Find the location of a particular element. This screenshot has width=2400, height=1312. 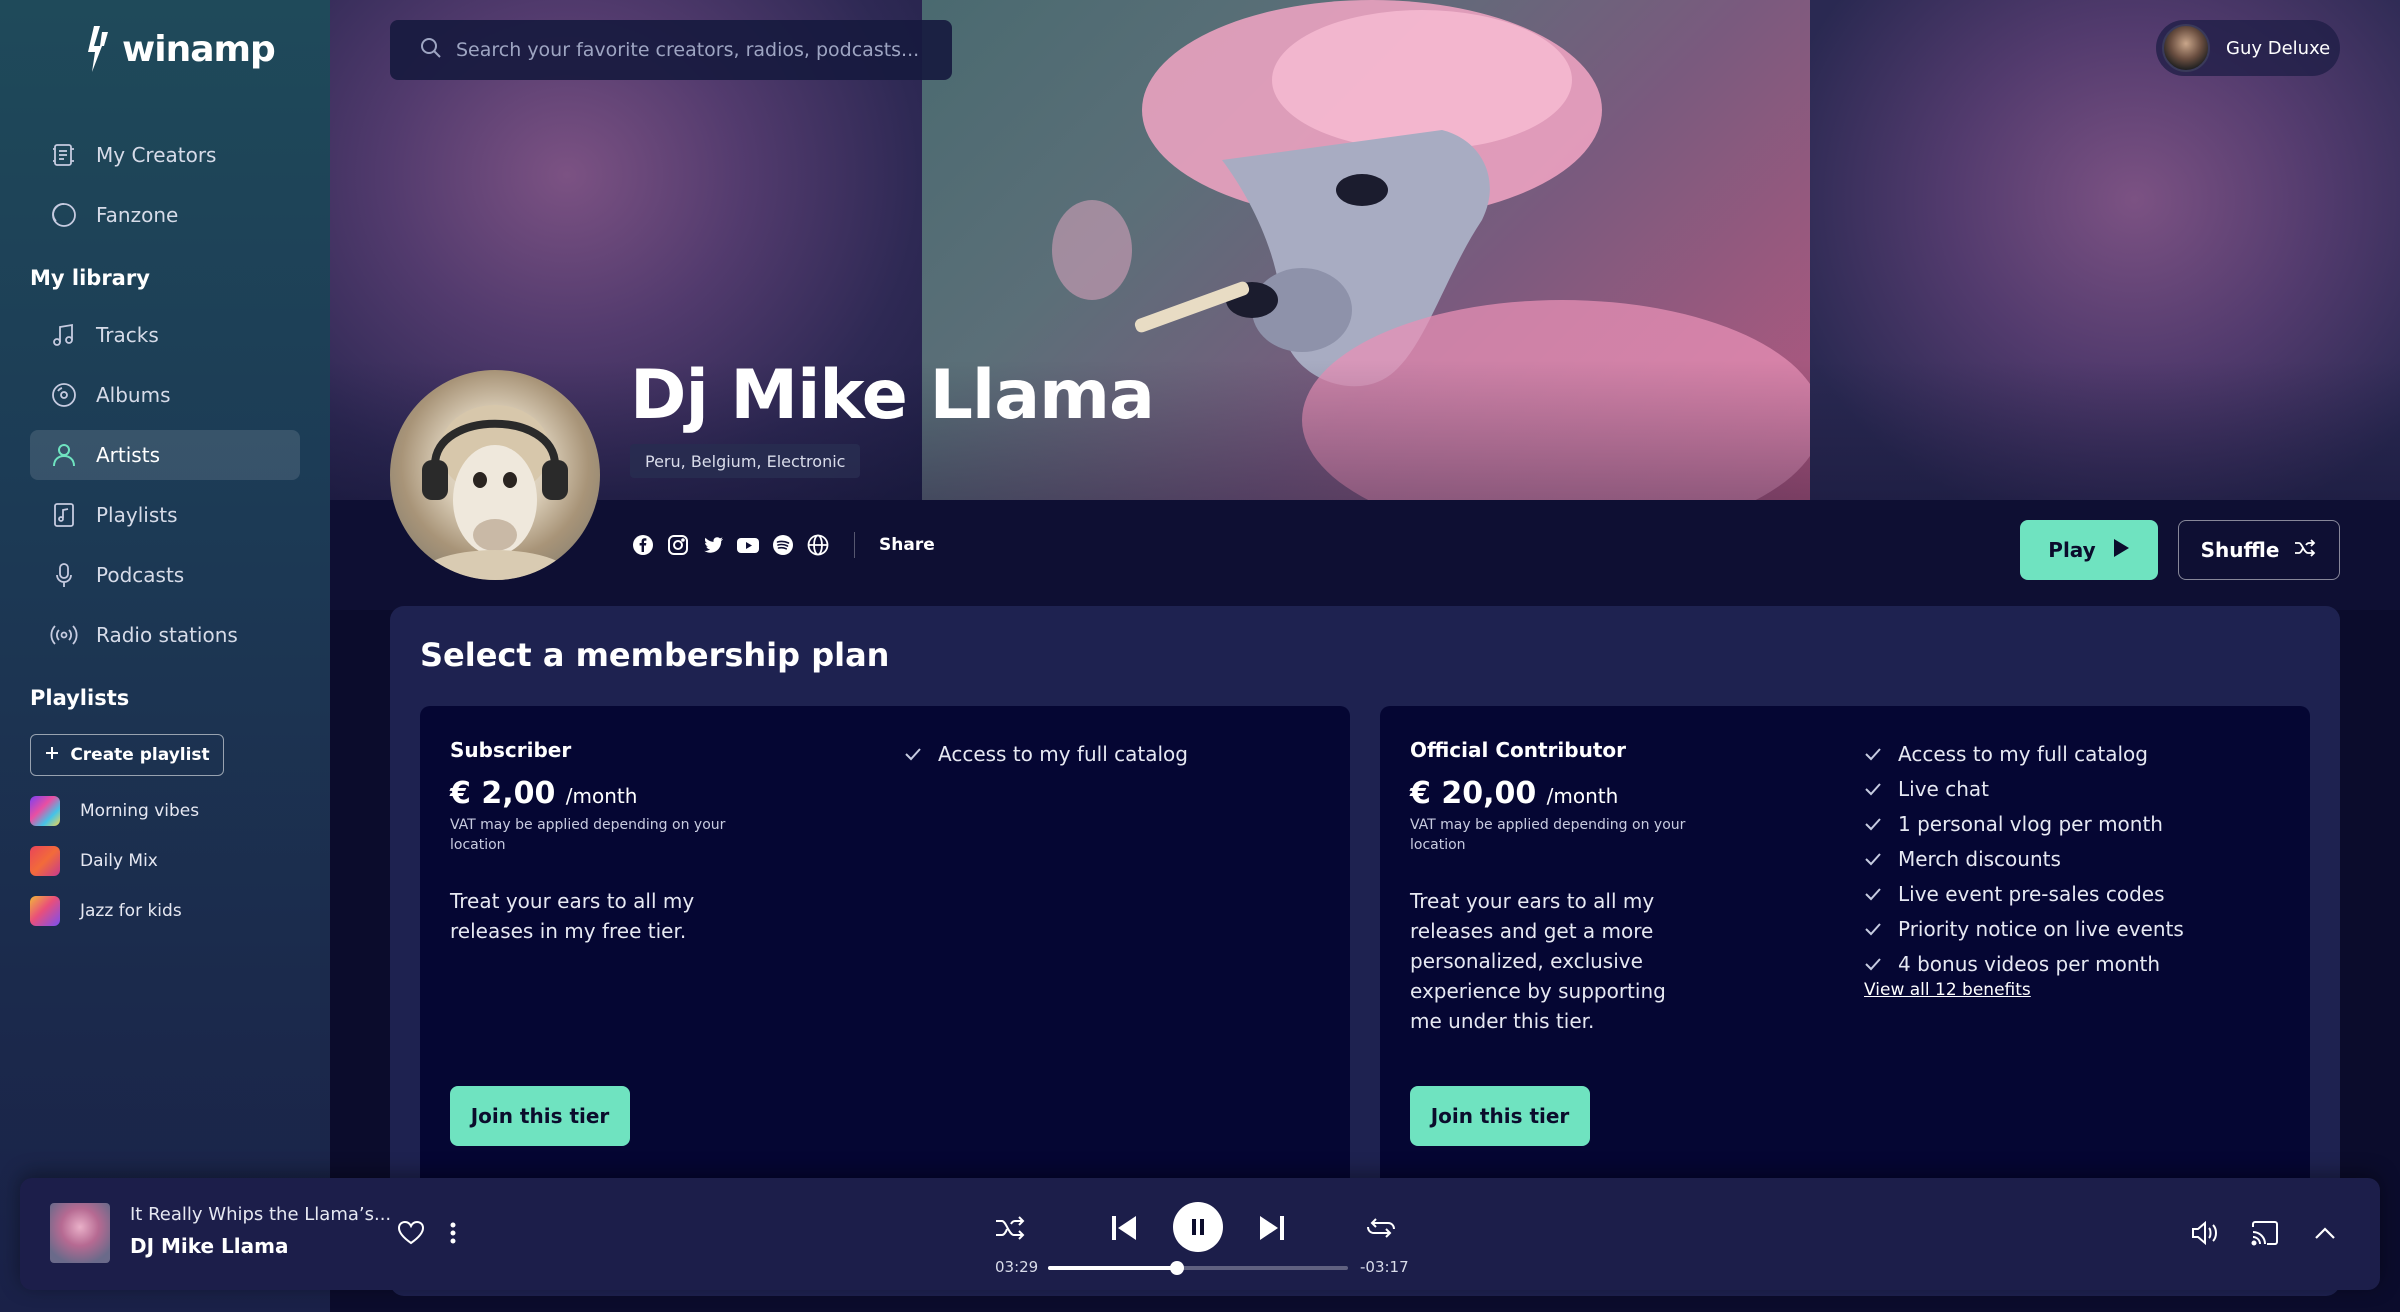

volume-icon is located at coordinates (2205, 1233).